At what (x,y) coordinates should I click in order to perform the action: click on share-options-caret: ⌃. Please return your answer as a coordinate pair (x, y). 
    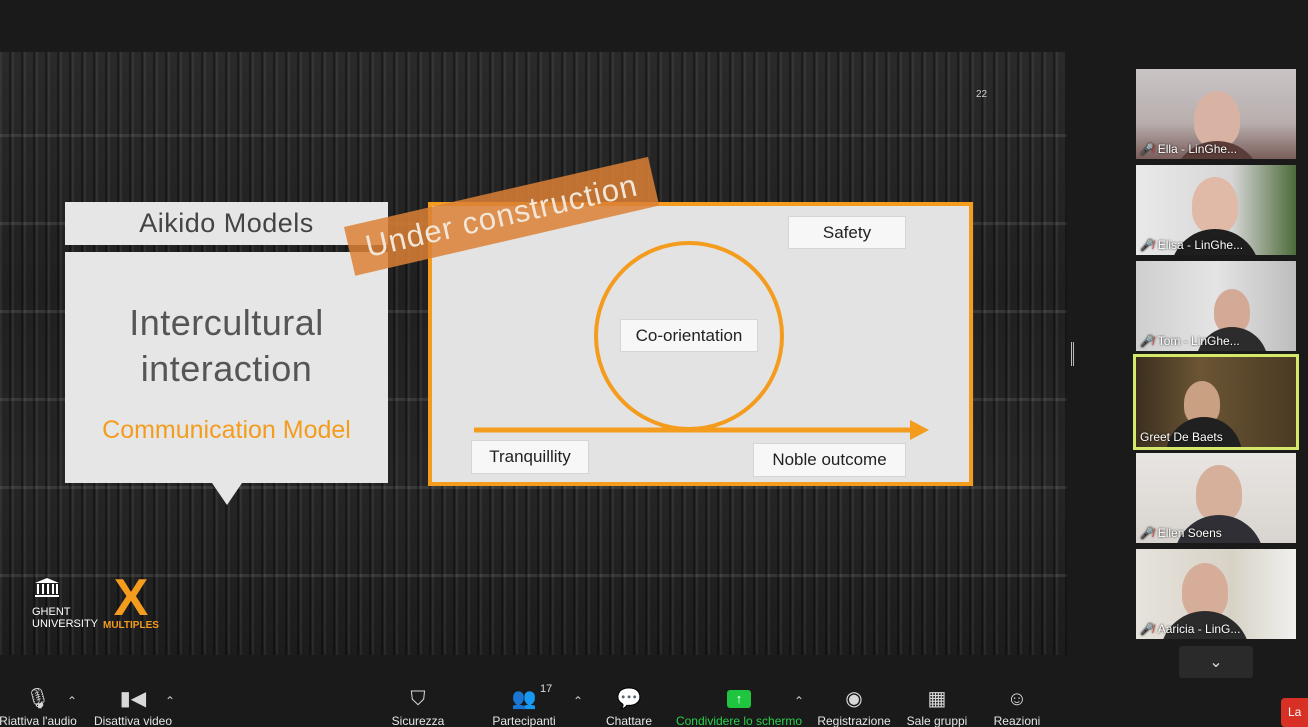
    Looking at the image, I should click on (799, 701).